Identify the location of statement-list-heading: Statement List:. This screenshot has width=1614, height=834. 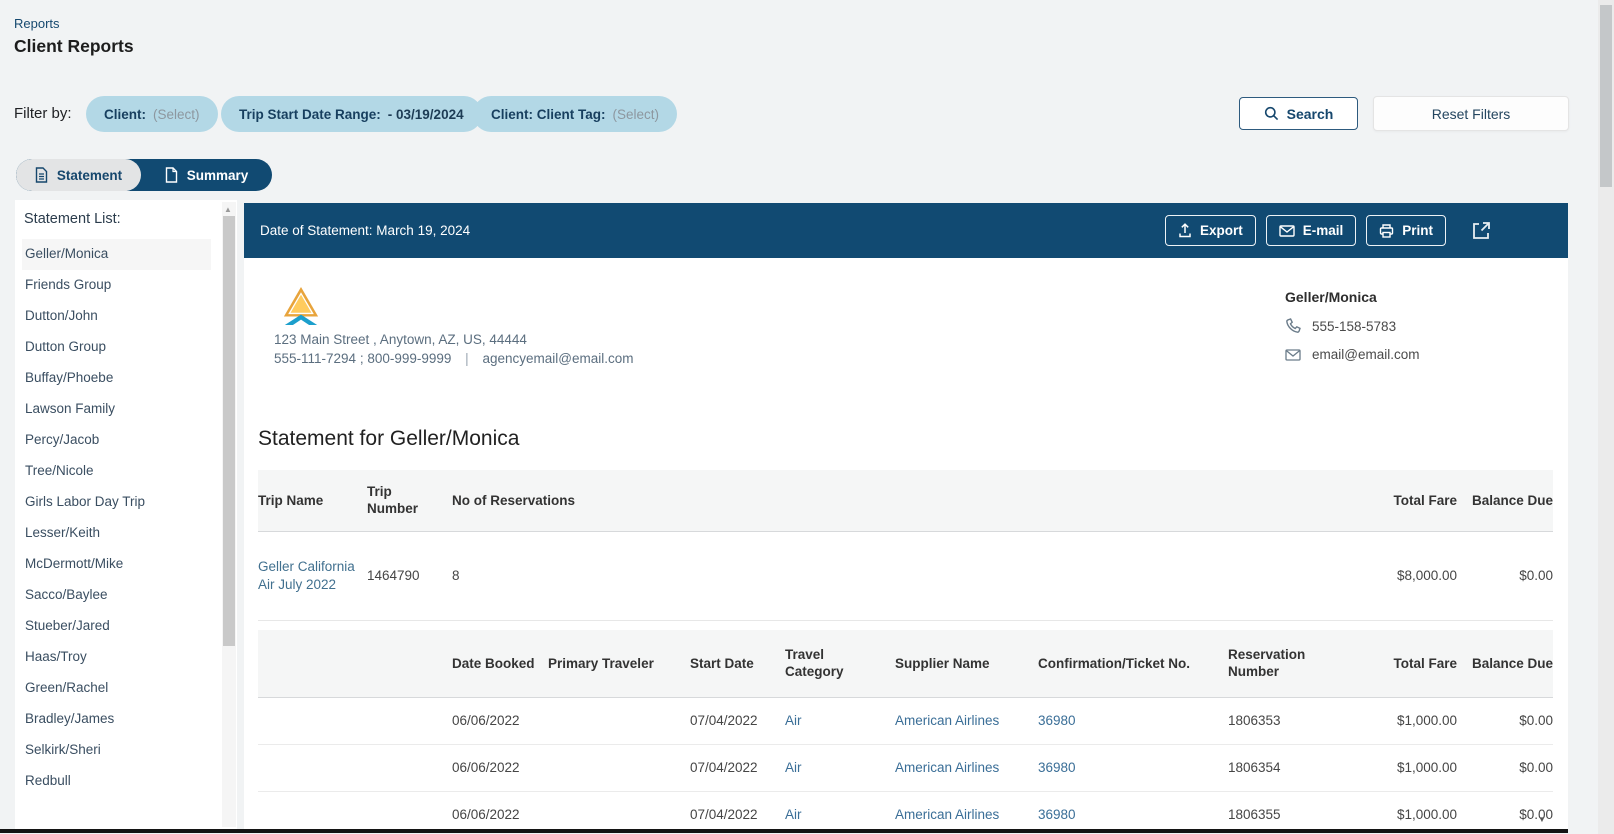
(72, 219).